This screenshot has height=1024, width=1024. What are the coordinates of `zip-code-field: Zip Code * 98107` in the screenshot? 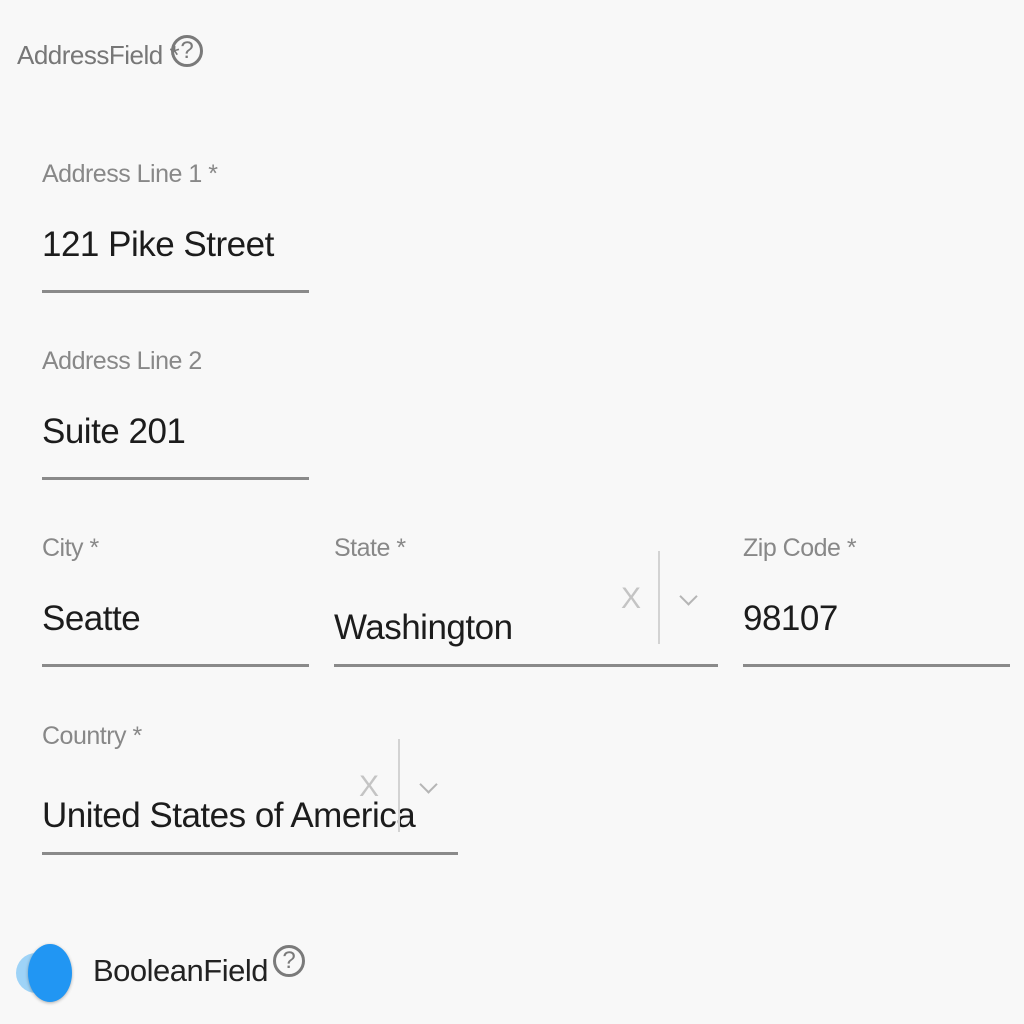 It's located at (876, 601).